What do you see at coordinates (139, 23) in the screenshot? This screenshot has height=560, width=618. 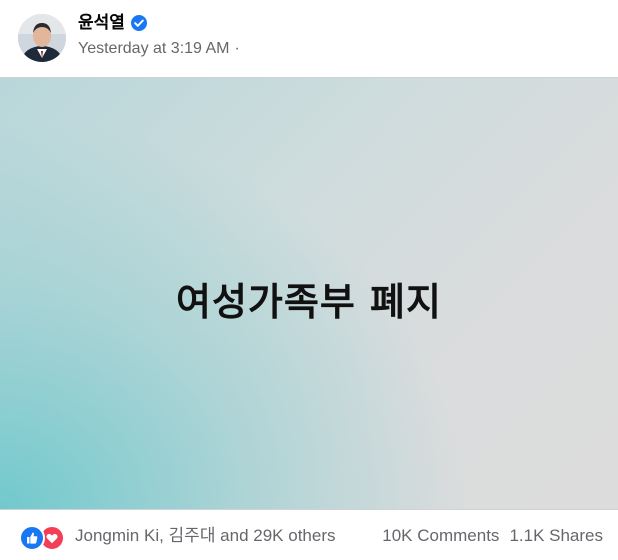 I see `verified-badge-icon` at bounding box center [139, 23].